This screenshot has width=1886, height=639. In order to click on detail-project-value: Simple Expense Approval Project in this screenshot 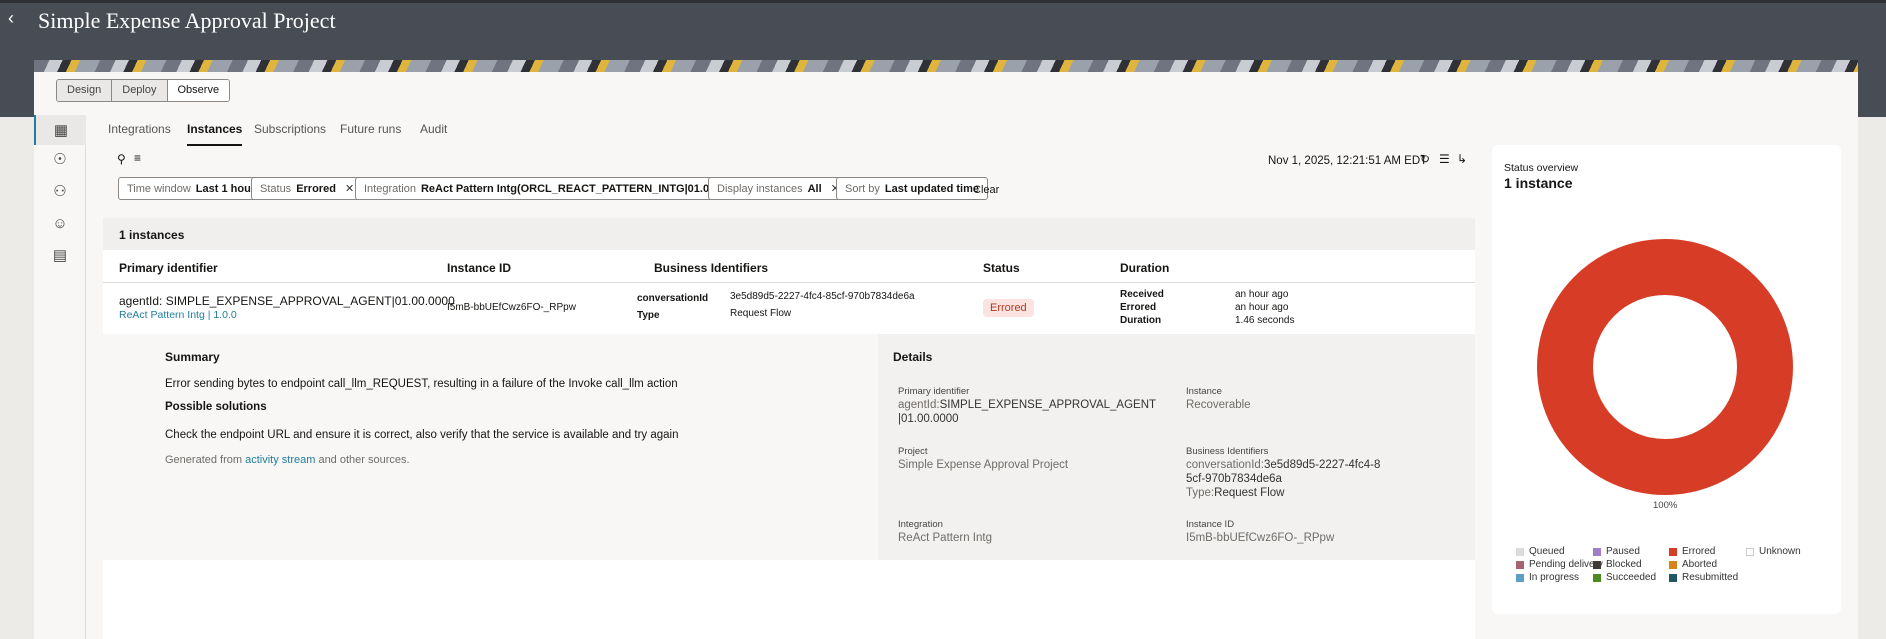, I will do `click(983, 465)`.